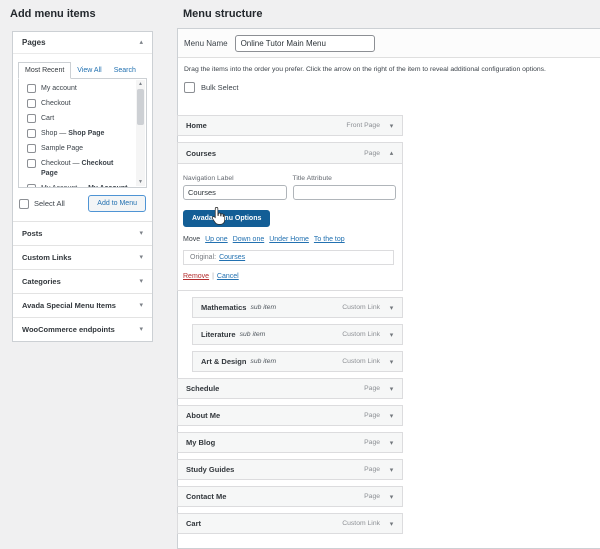 The height and width of the screenshot is (549, 600). Describe the element at coordinates (290, 469) in the screenshot. I see `menu-item-study-guides: Study Guides Page ▾` at that location.